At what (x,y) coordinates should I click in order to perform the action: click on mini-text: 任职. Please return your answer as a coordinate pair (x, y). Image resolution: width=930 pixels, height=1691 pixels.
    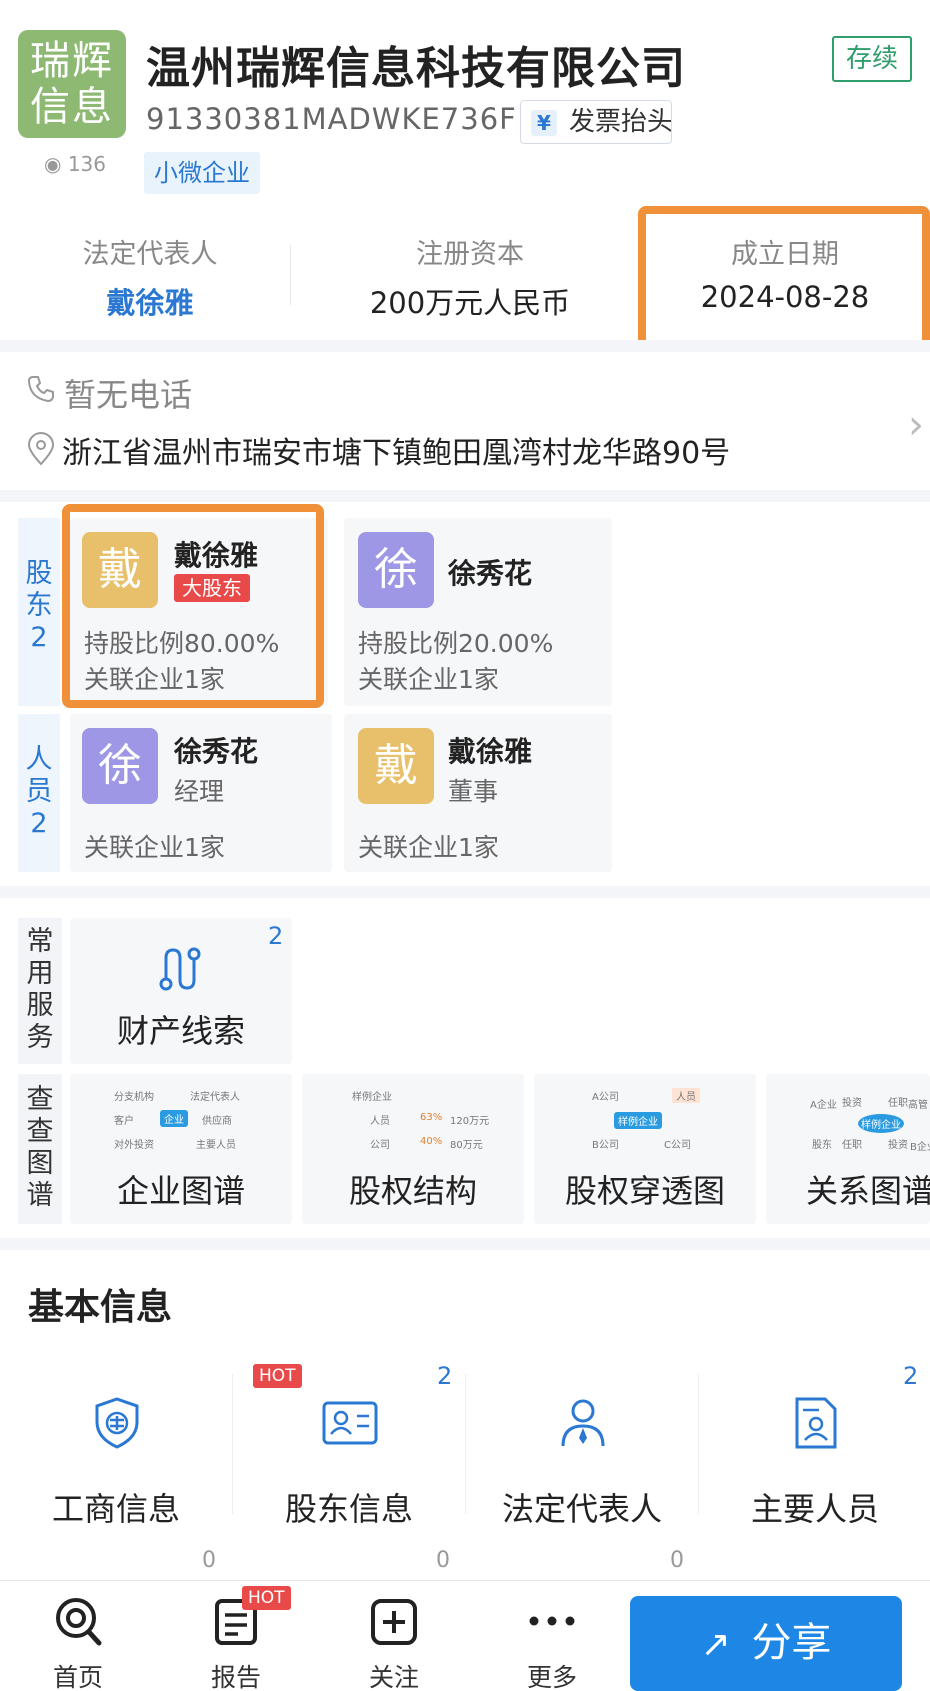
    Looking at the image, I should click on (852, 1145).